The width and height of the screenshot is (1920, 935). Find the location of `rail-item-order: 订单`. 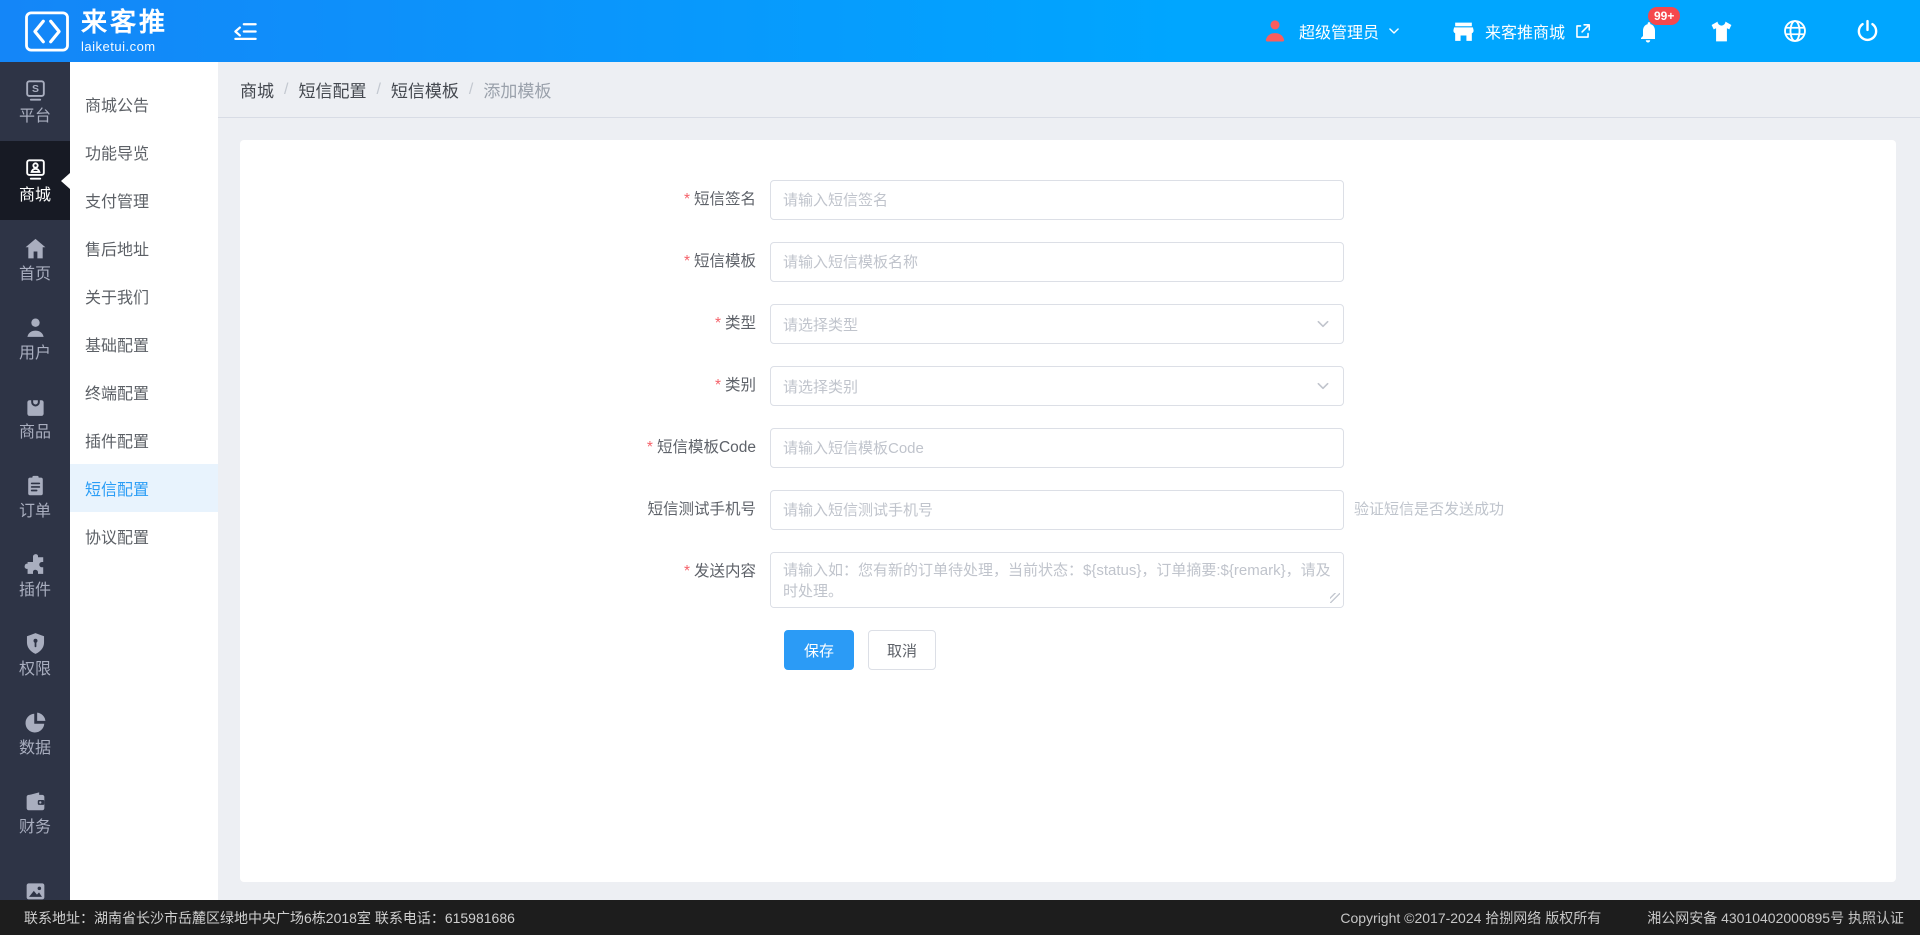

rail-item-order: 订单 is located at coordinates (35, 496).